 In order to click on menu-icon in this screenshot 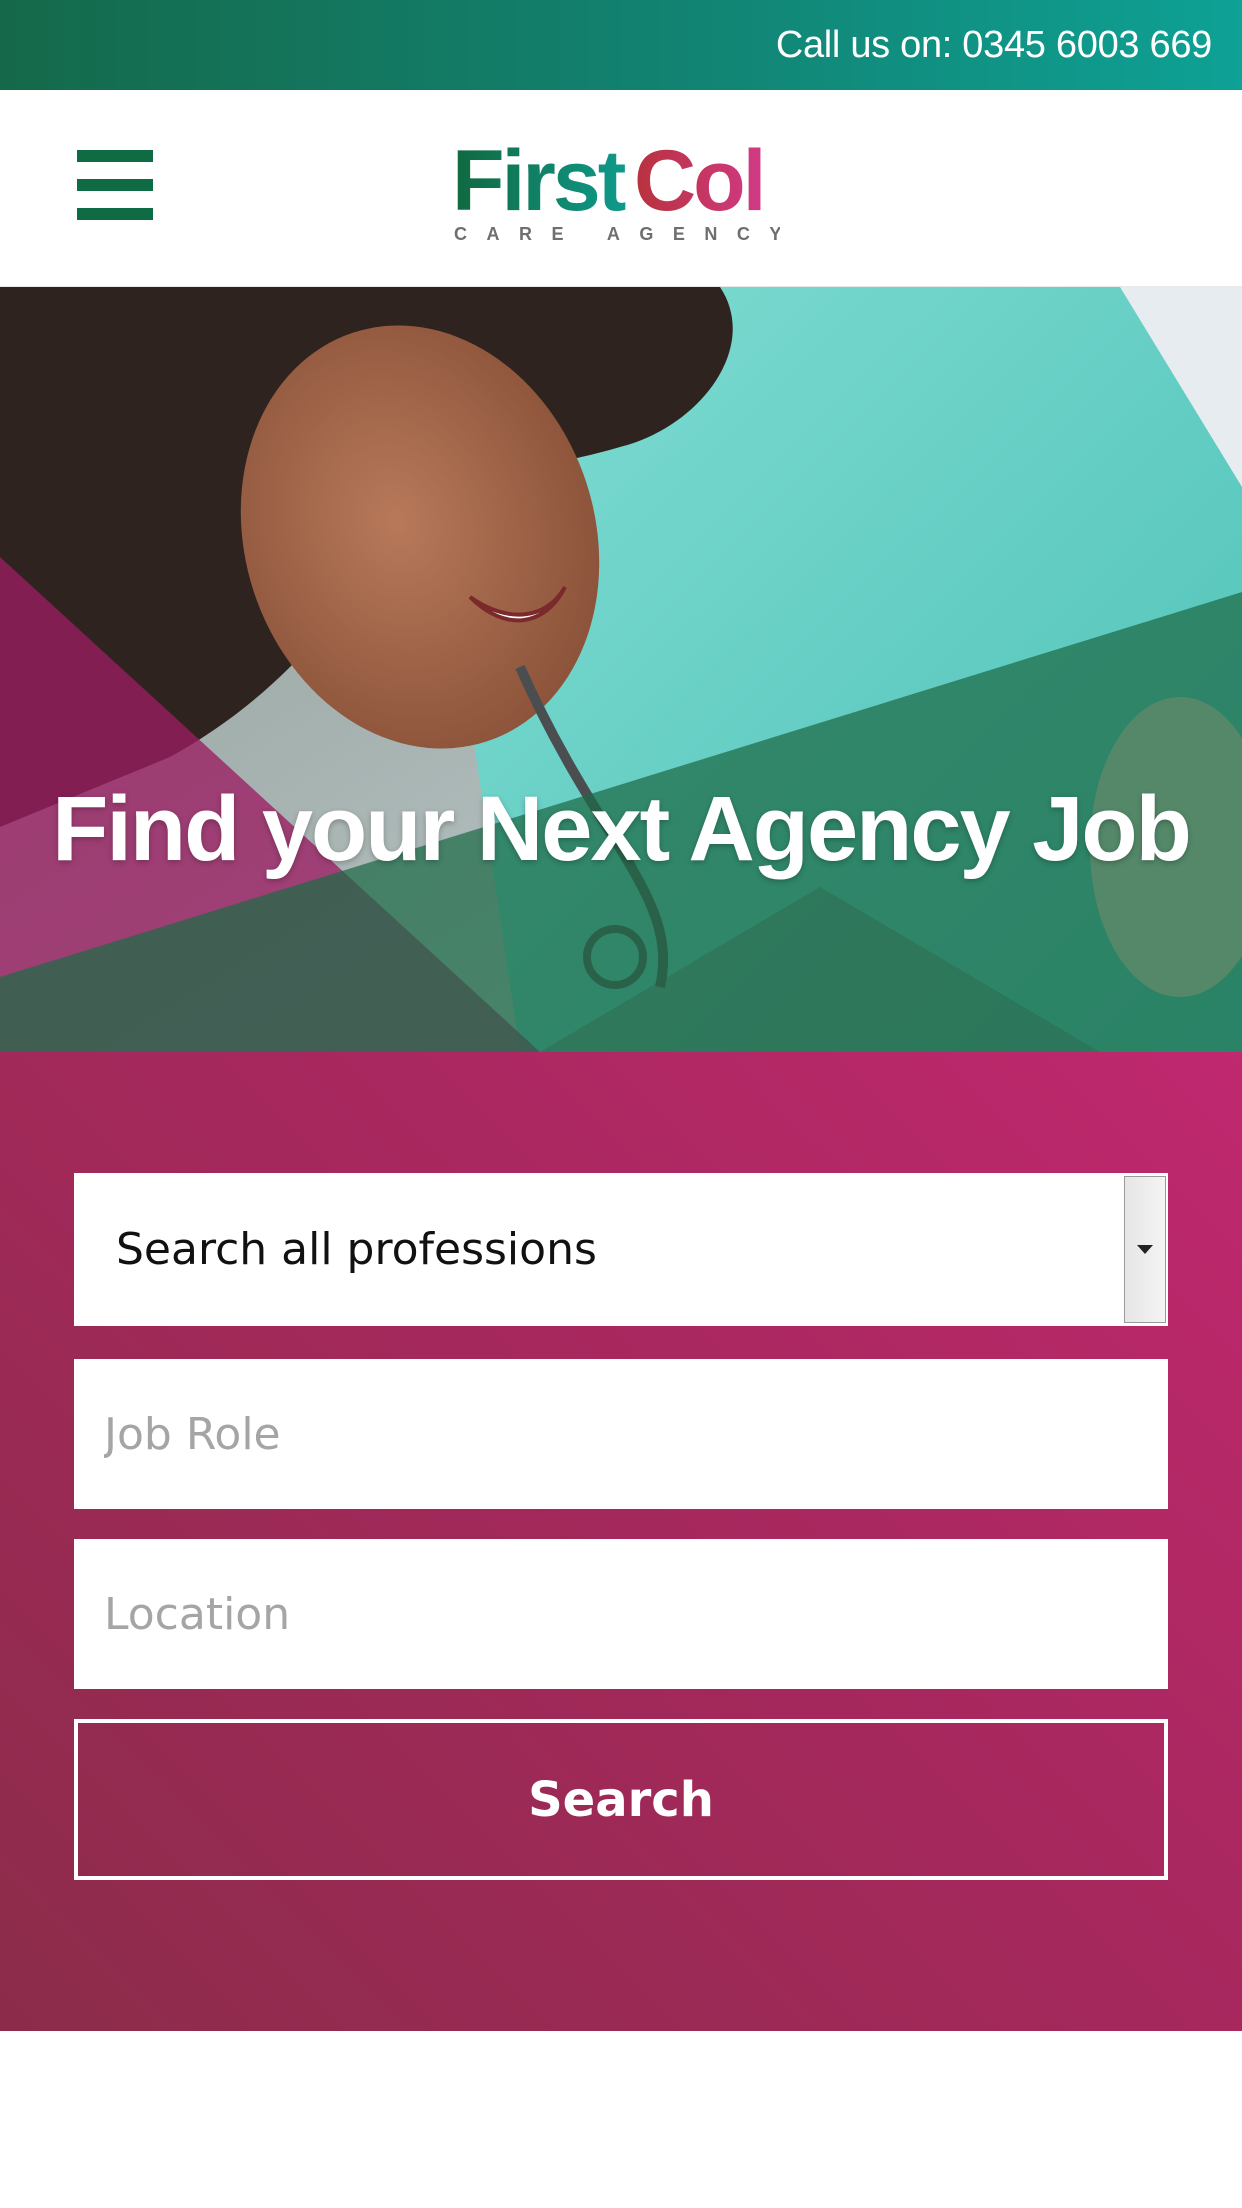, I will do `click(115, 185)`.